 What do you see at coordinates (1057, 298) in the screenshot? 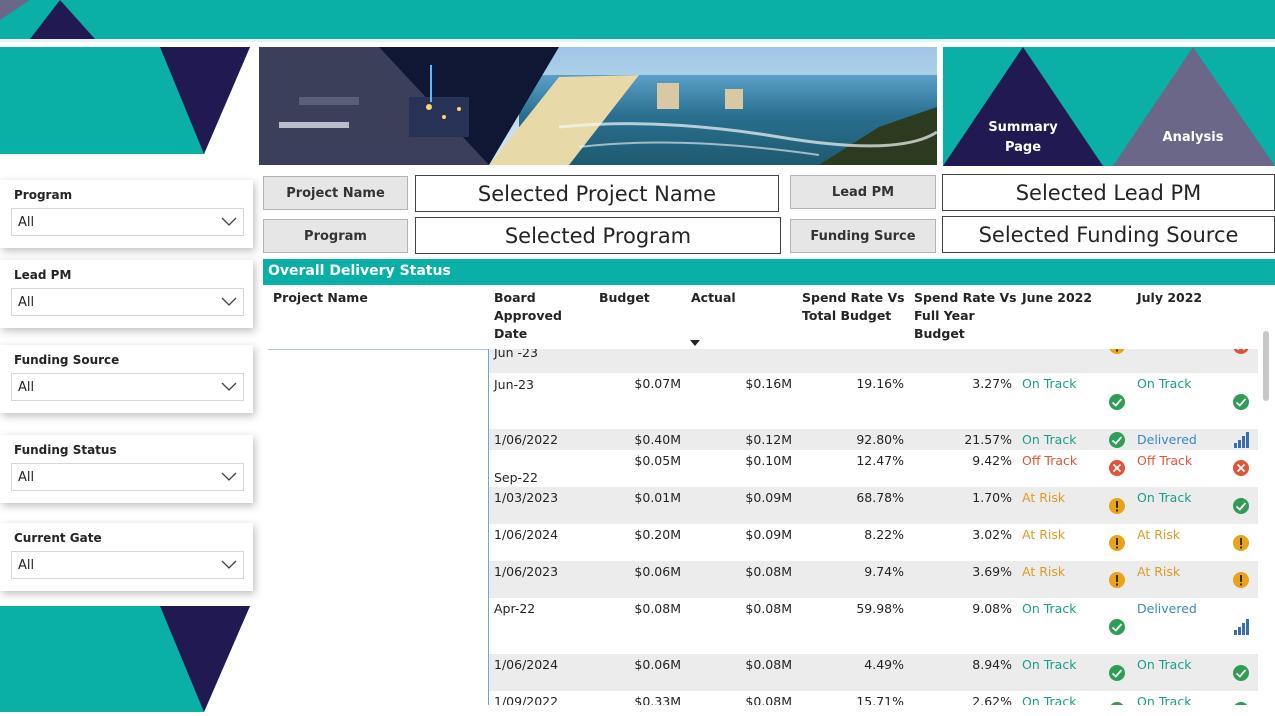
I see `column-header-june-2022: June 2022` at bounding box center [1057, 298].